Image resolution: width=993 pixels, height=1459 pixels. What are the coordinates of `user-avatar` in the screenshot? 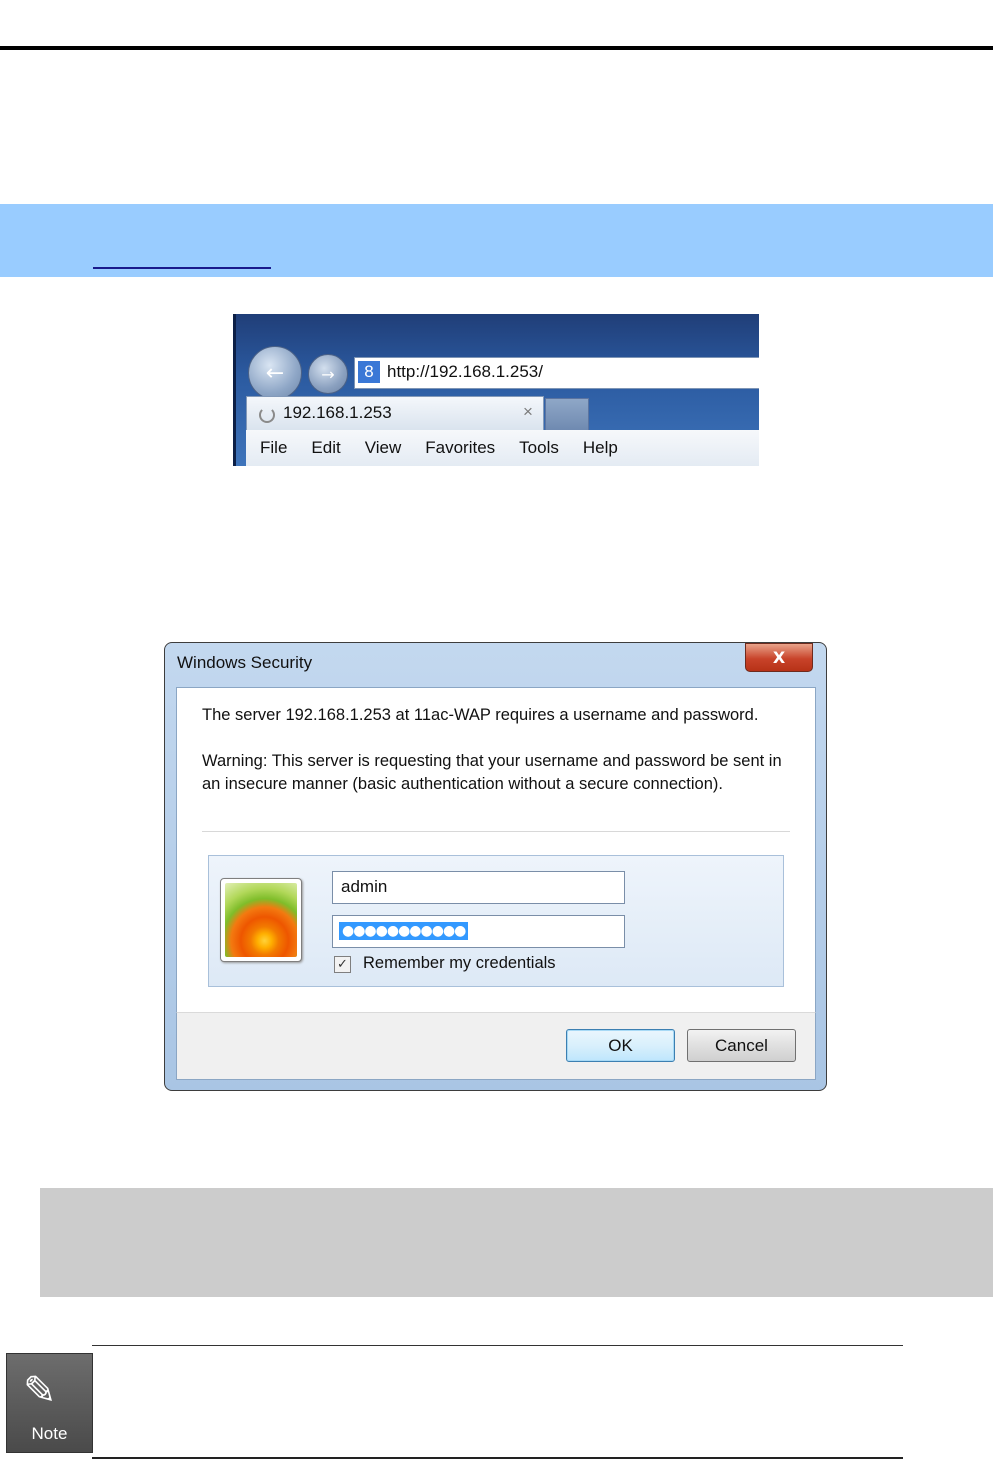 It's located at (261, 920).